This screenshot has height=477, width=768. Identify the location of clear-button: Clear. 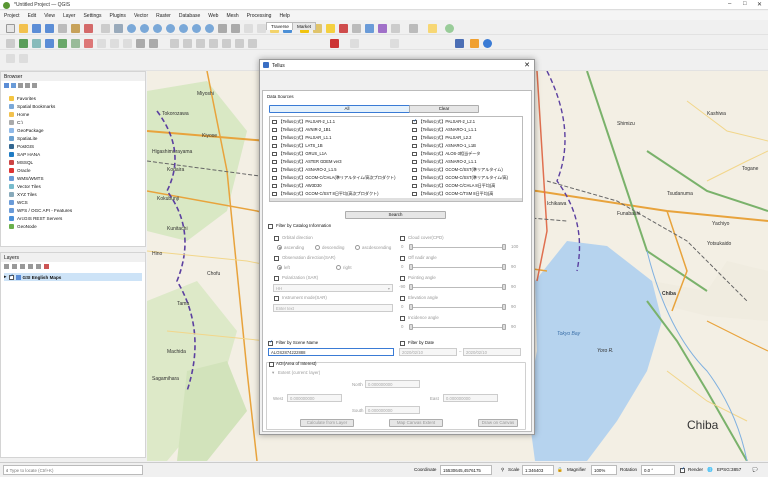
(444, 109).